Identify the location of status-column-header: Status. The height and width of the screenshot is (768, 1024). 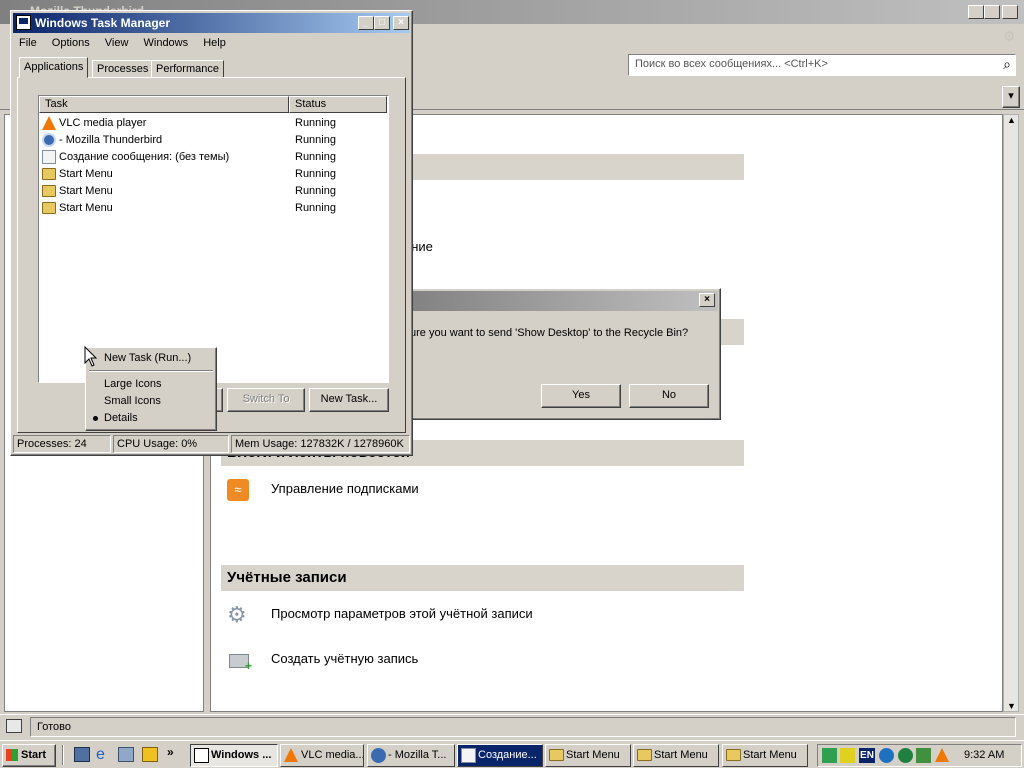
(338, 104).